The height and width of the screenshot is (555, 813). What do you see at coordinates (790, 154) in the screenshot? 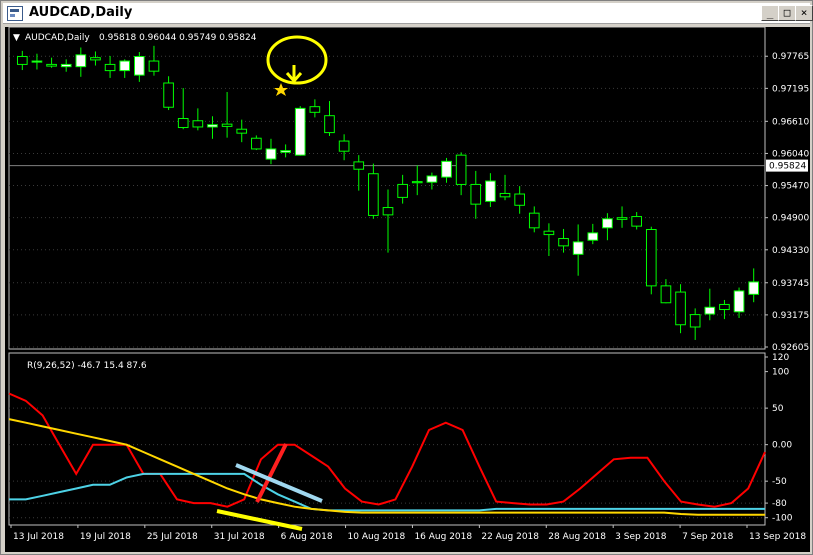
I see `price-tick-label: 0.96040` at bounding box center [790, 154].